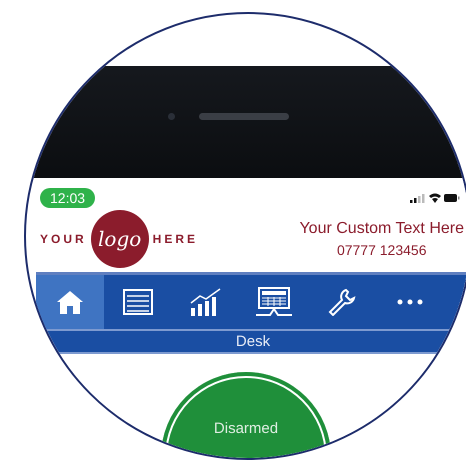  Describe the element at coordinates (119, 239) in the screenshot. I see `logo-badge: logo` at that location.